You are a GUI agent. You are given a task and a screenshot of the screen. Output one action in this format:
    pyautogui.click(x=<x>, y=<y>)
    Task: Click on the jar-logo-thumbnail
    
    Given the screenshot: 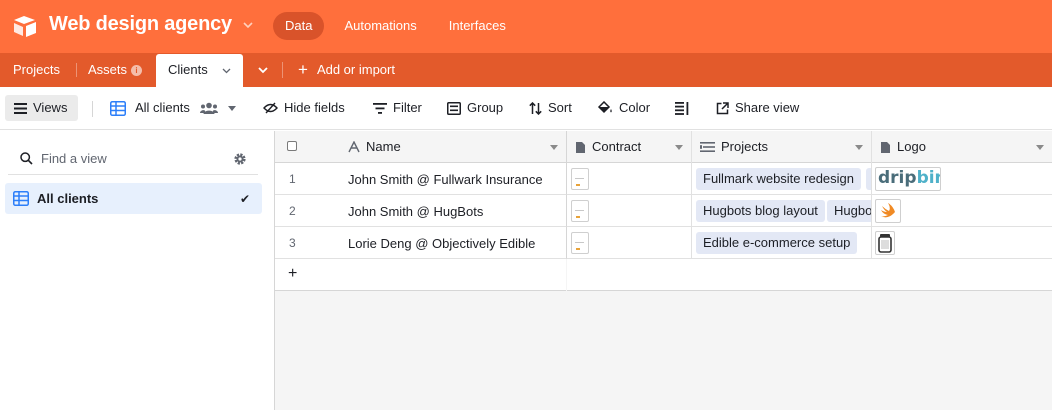 What is the action you would take?
    pyautogui.click(x=885, y=243)
    